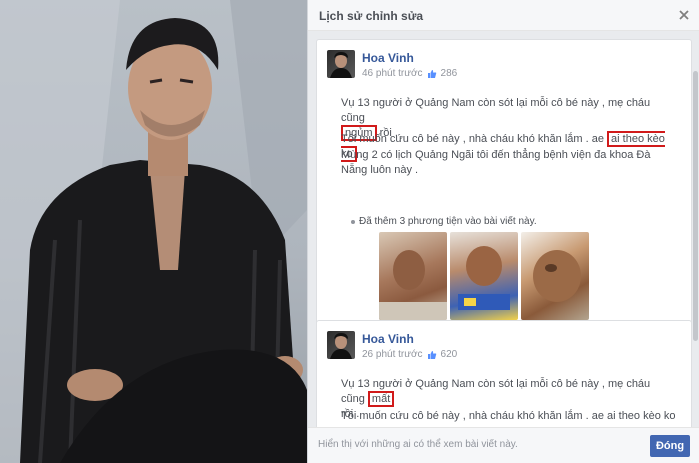 Image resolution: width=699 pixels, height=463 pixels. I want to click on media-added-note: Đã thêm 3 phương tiện vào bài viết này., so click(444, 221).